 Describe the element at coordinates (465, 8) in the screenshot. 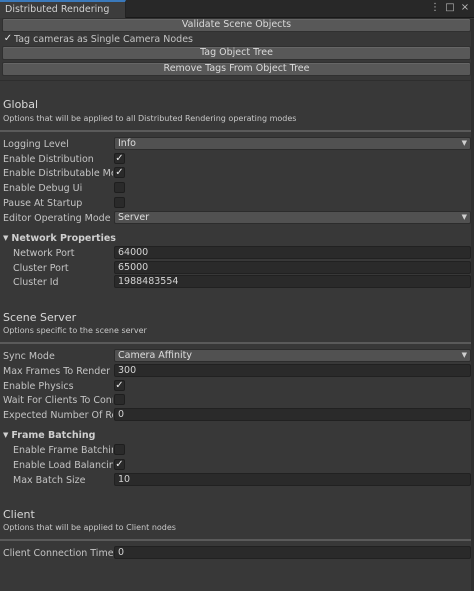

I see `close-icon: ×` at that location.